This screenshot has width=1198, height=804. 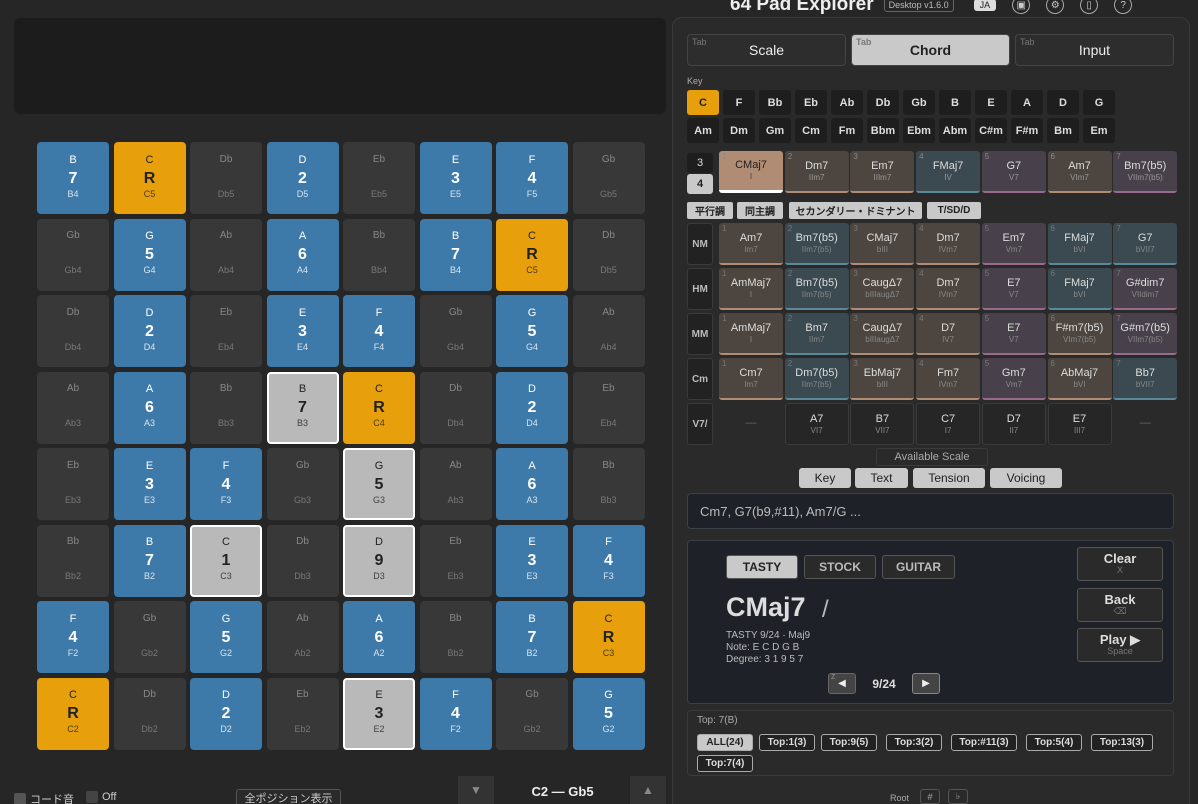 What do you see at coordinates (379, 331) in the screenshot?
I see `pad: F 4 F4` at bounding box center [379, 331].